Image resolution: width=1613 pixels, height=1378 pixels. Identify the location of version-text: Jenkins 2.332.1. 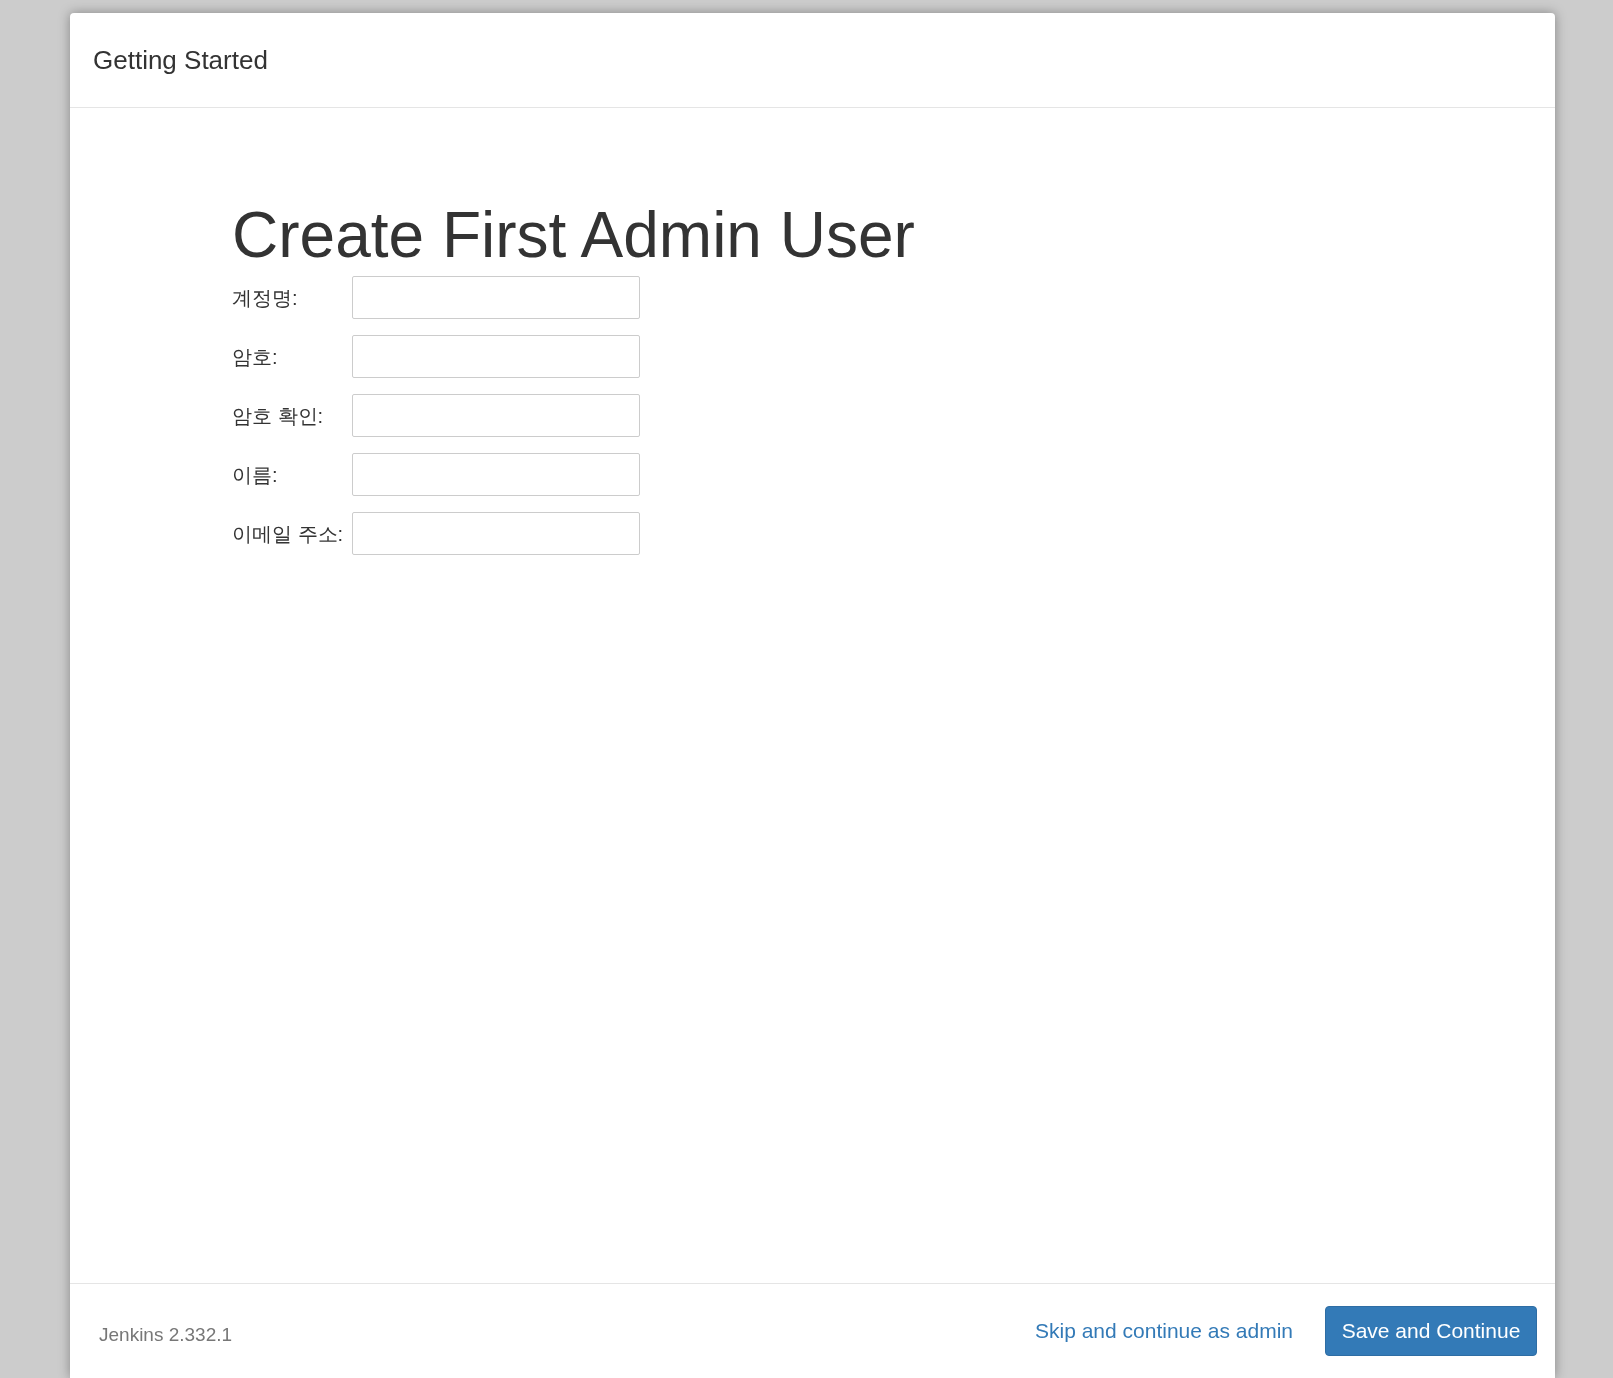
(166, 1334).